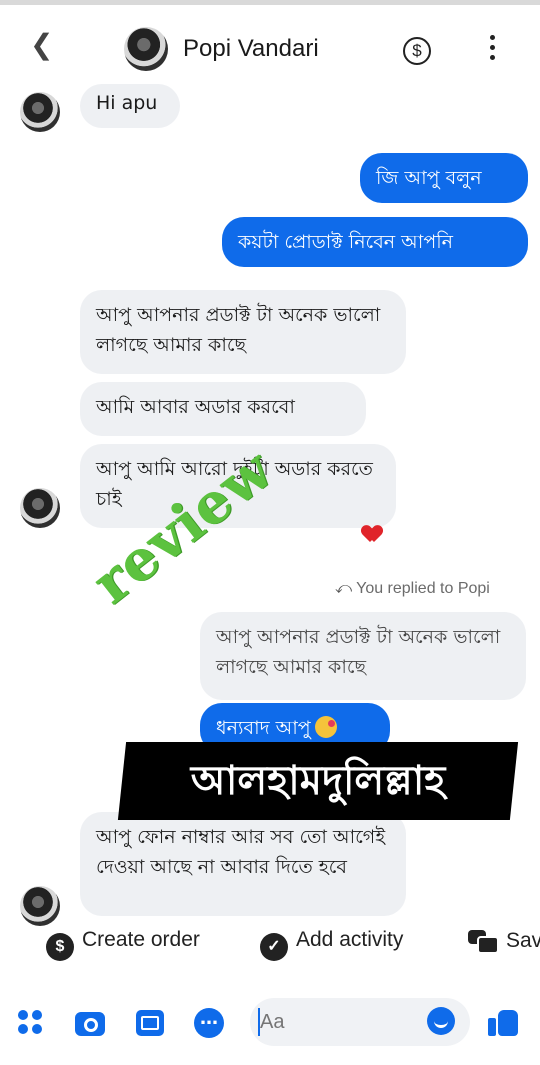 Image resolution: width=540 pixels, height=1065 pixels. I want to click on quick-actions-bar: $Create order ✓Add activity Save, so click(270, 946).